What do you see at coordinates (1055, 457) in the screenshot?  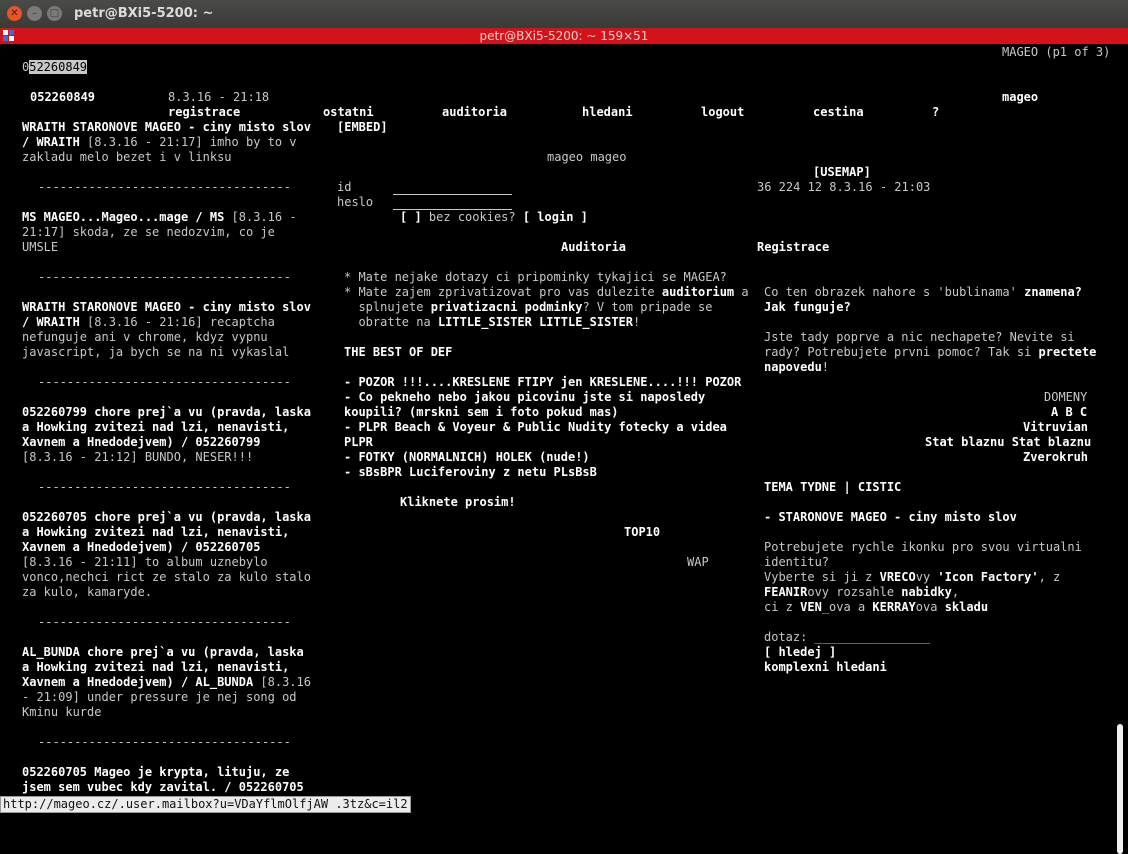 I see `domain-zverokruh: Zverokruh` at bounding box center [1055, 457].